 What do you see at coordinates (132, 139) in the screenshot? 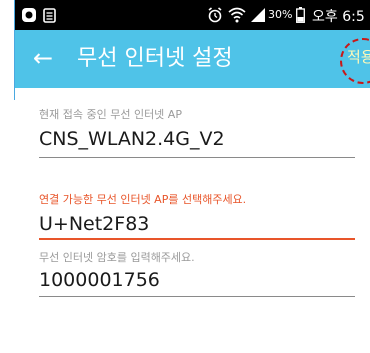
I see `current-ap-value: CNS_WLAN2.4G_V2` at bounding box center [132, 139].